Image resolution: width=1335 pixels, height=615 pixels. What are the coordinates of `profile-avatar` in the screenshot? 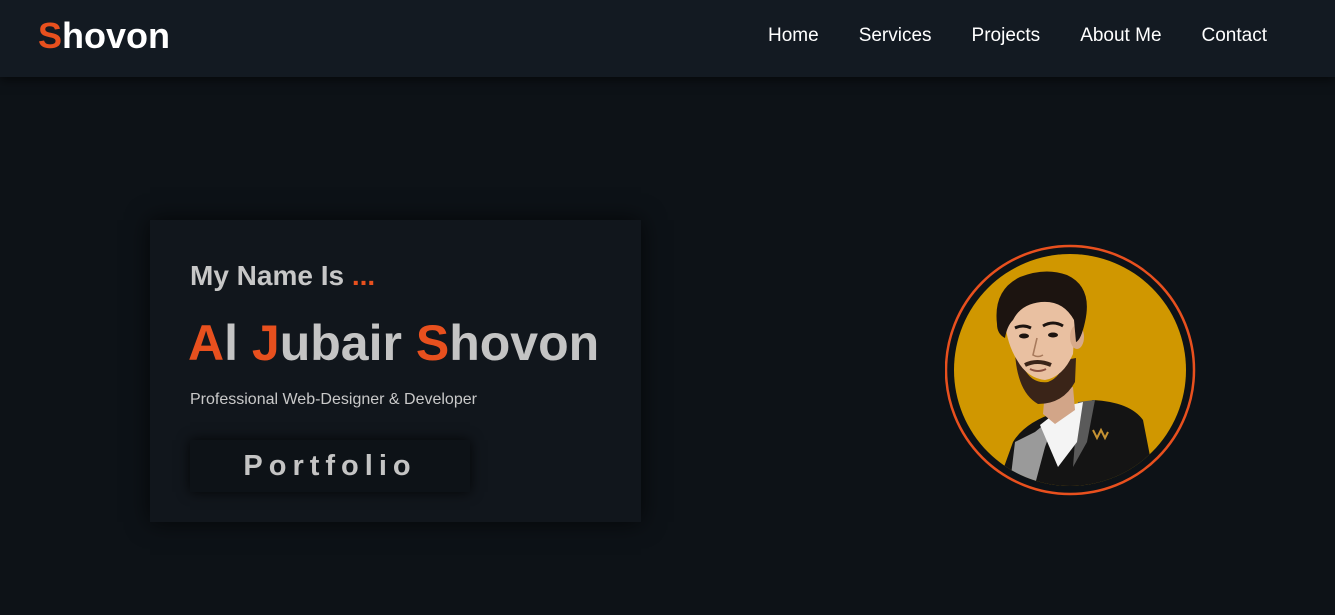 It's located at (1070, 373).